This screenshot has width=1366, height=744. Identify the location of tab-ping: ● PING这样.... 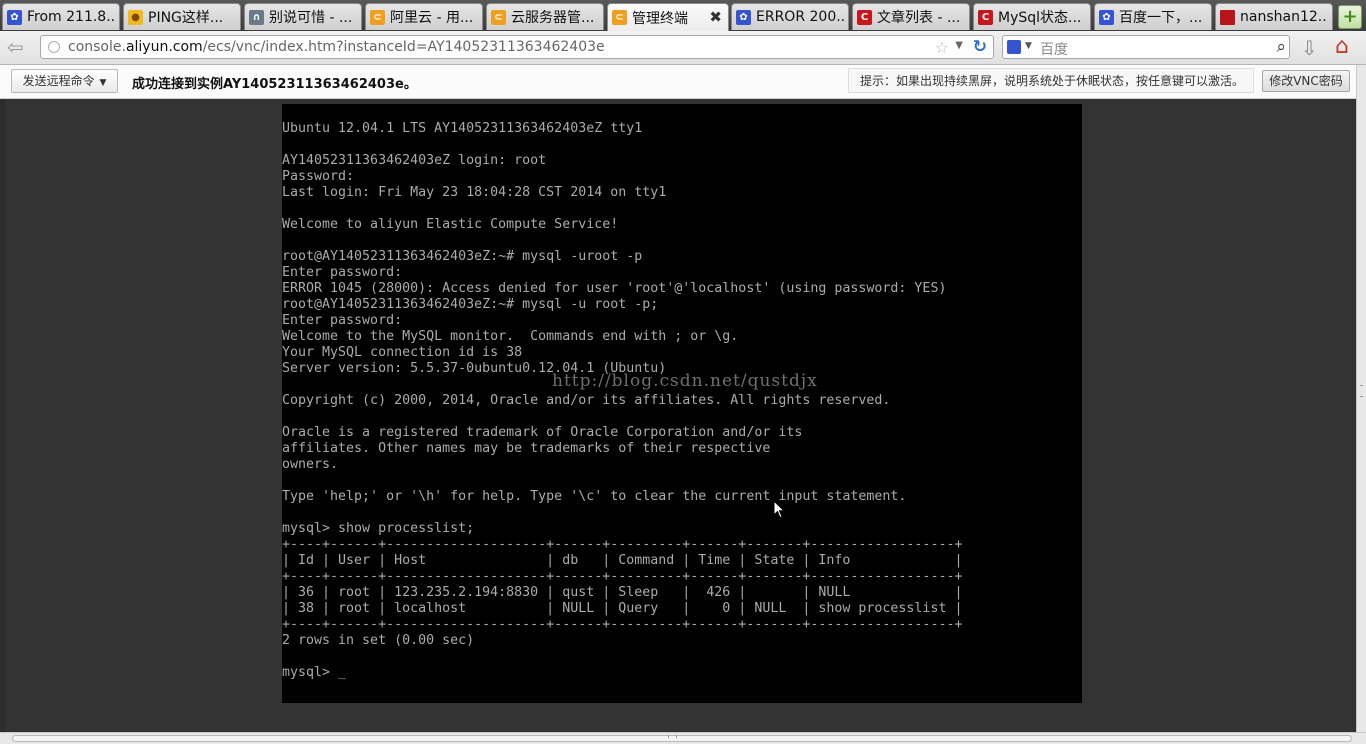
(182, 16).